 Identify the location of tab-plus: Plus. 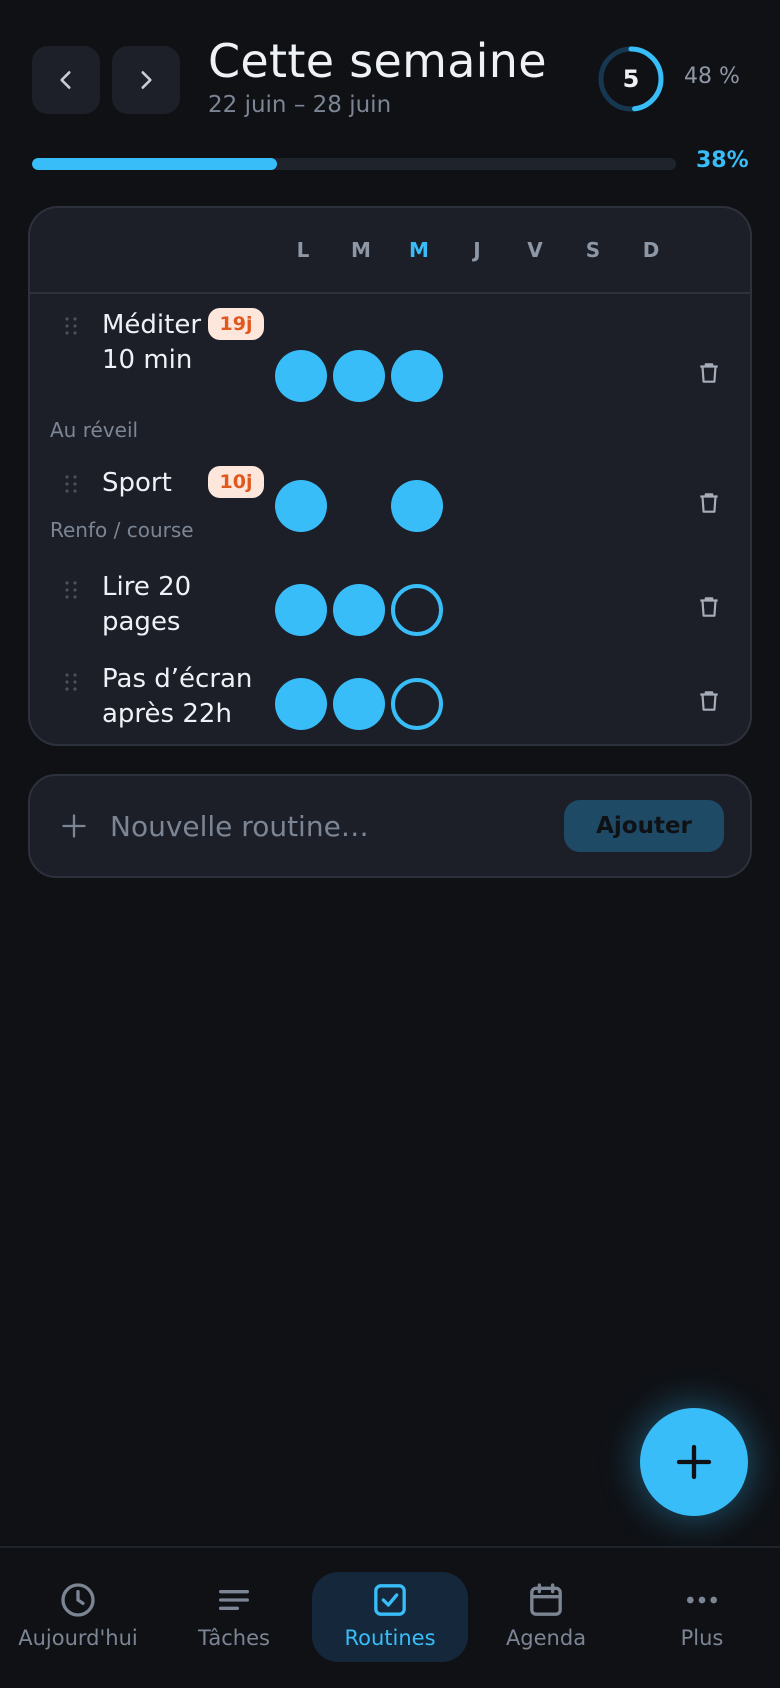
(702, 1617).